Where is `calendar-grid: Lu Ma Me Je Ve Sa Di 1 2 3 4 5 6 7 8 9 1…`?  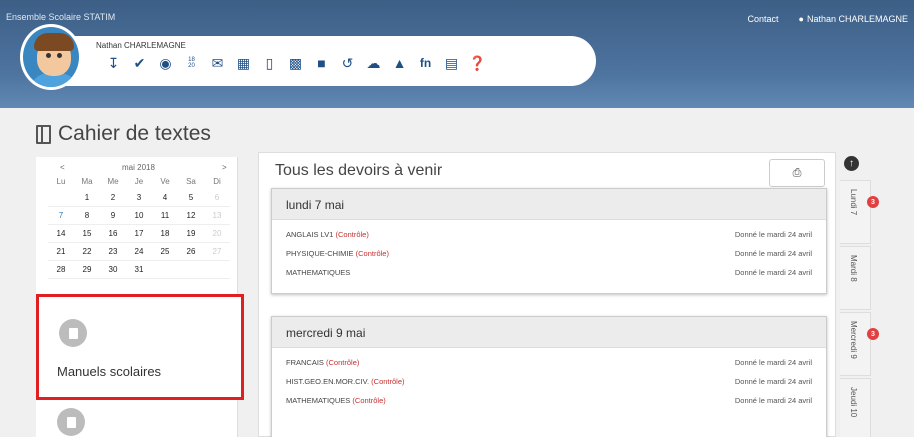
calendar-grid: Lu Ma Me Je Ve Sa Di 1 2 3 4 5 6 7 8 9 1… is located at coordinates (139, 226).